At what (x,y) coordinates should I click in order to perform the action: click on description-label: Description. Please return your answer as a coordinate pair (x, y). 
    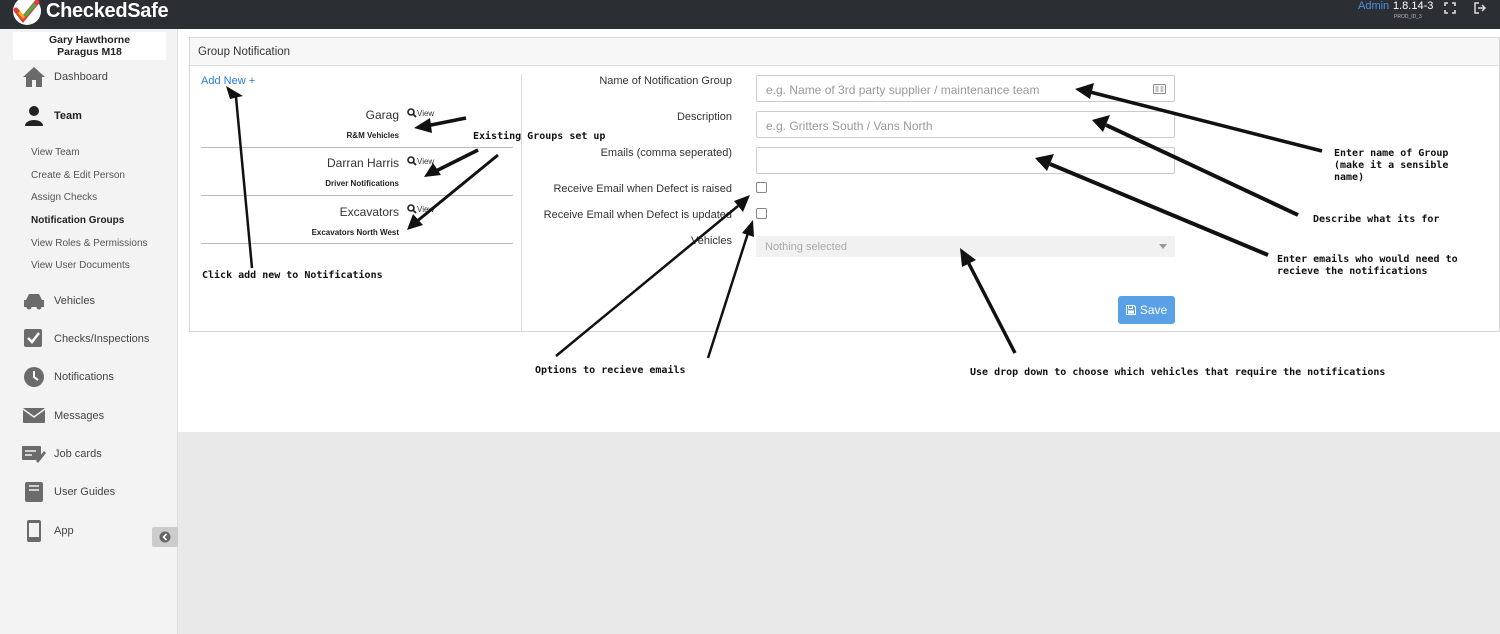
    Looking at the image, I should click on (704, 117).